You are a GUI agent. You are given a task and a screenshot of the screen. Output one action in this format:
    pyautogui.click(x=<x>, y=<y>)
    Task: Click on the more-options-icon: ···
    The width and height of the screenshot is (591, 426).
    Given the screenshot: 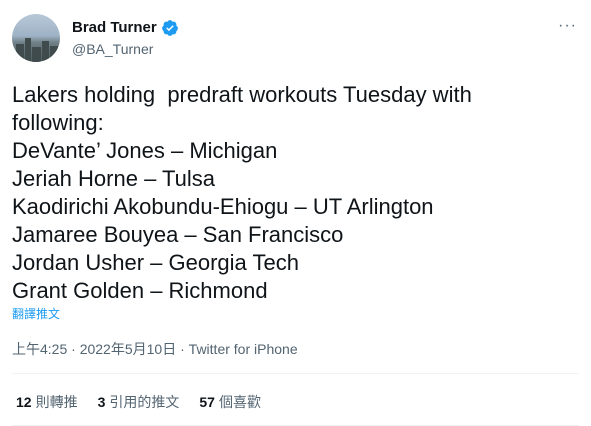 What is the action you would take?
    pyautogui.click(x=567, y=26)
    